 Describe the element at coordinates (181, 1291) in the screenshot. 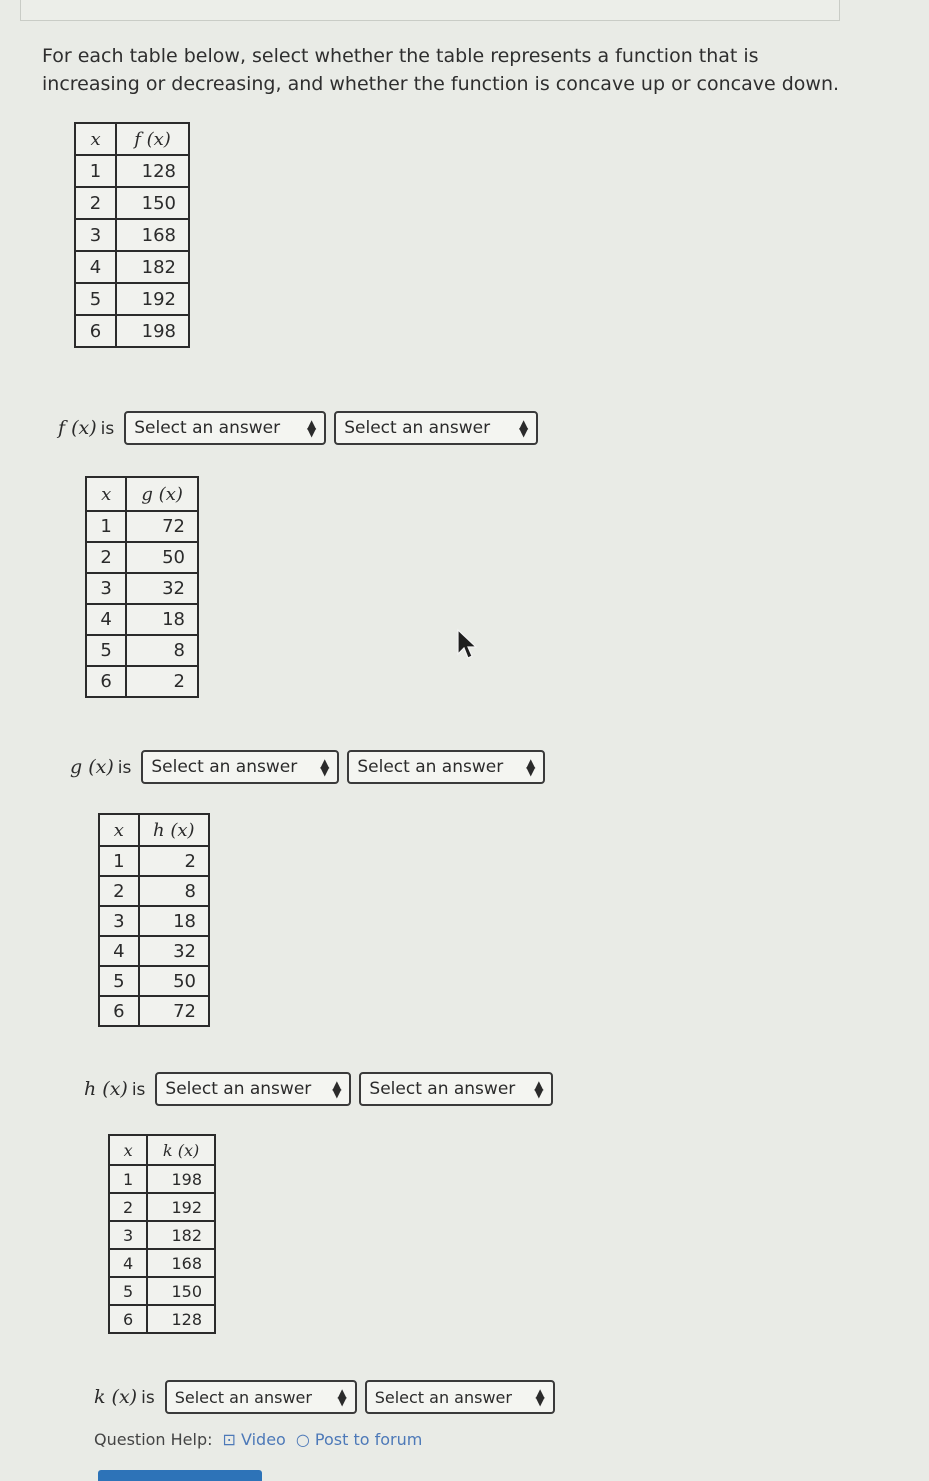

I see `fn-value: 150` at that location.